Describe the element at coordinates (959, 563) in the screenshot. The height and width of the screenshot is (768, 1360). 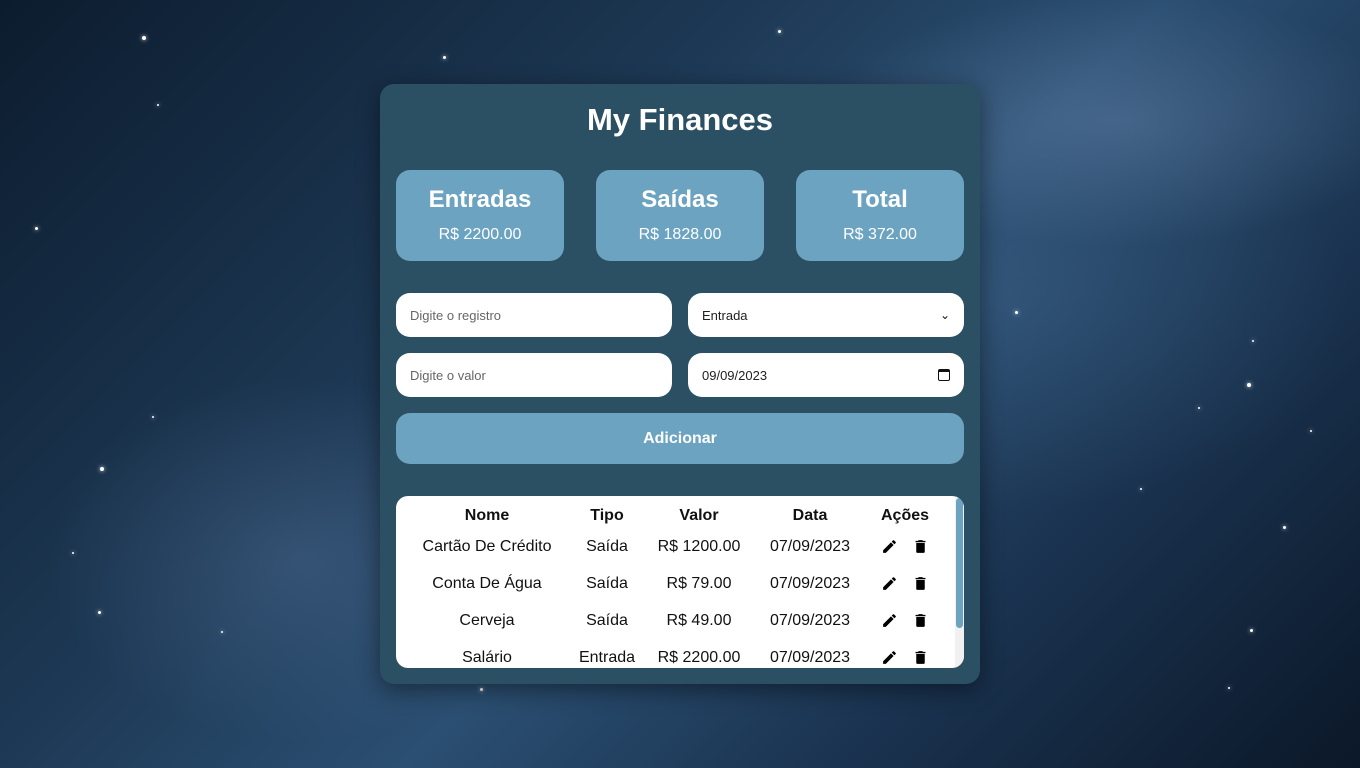
I see `scrollbar-thumb` at that location.